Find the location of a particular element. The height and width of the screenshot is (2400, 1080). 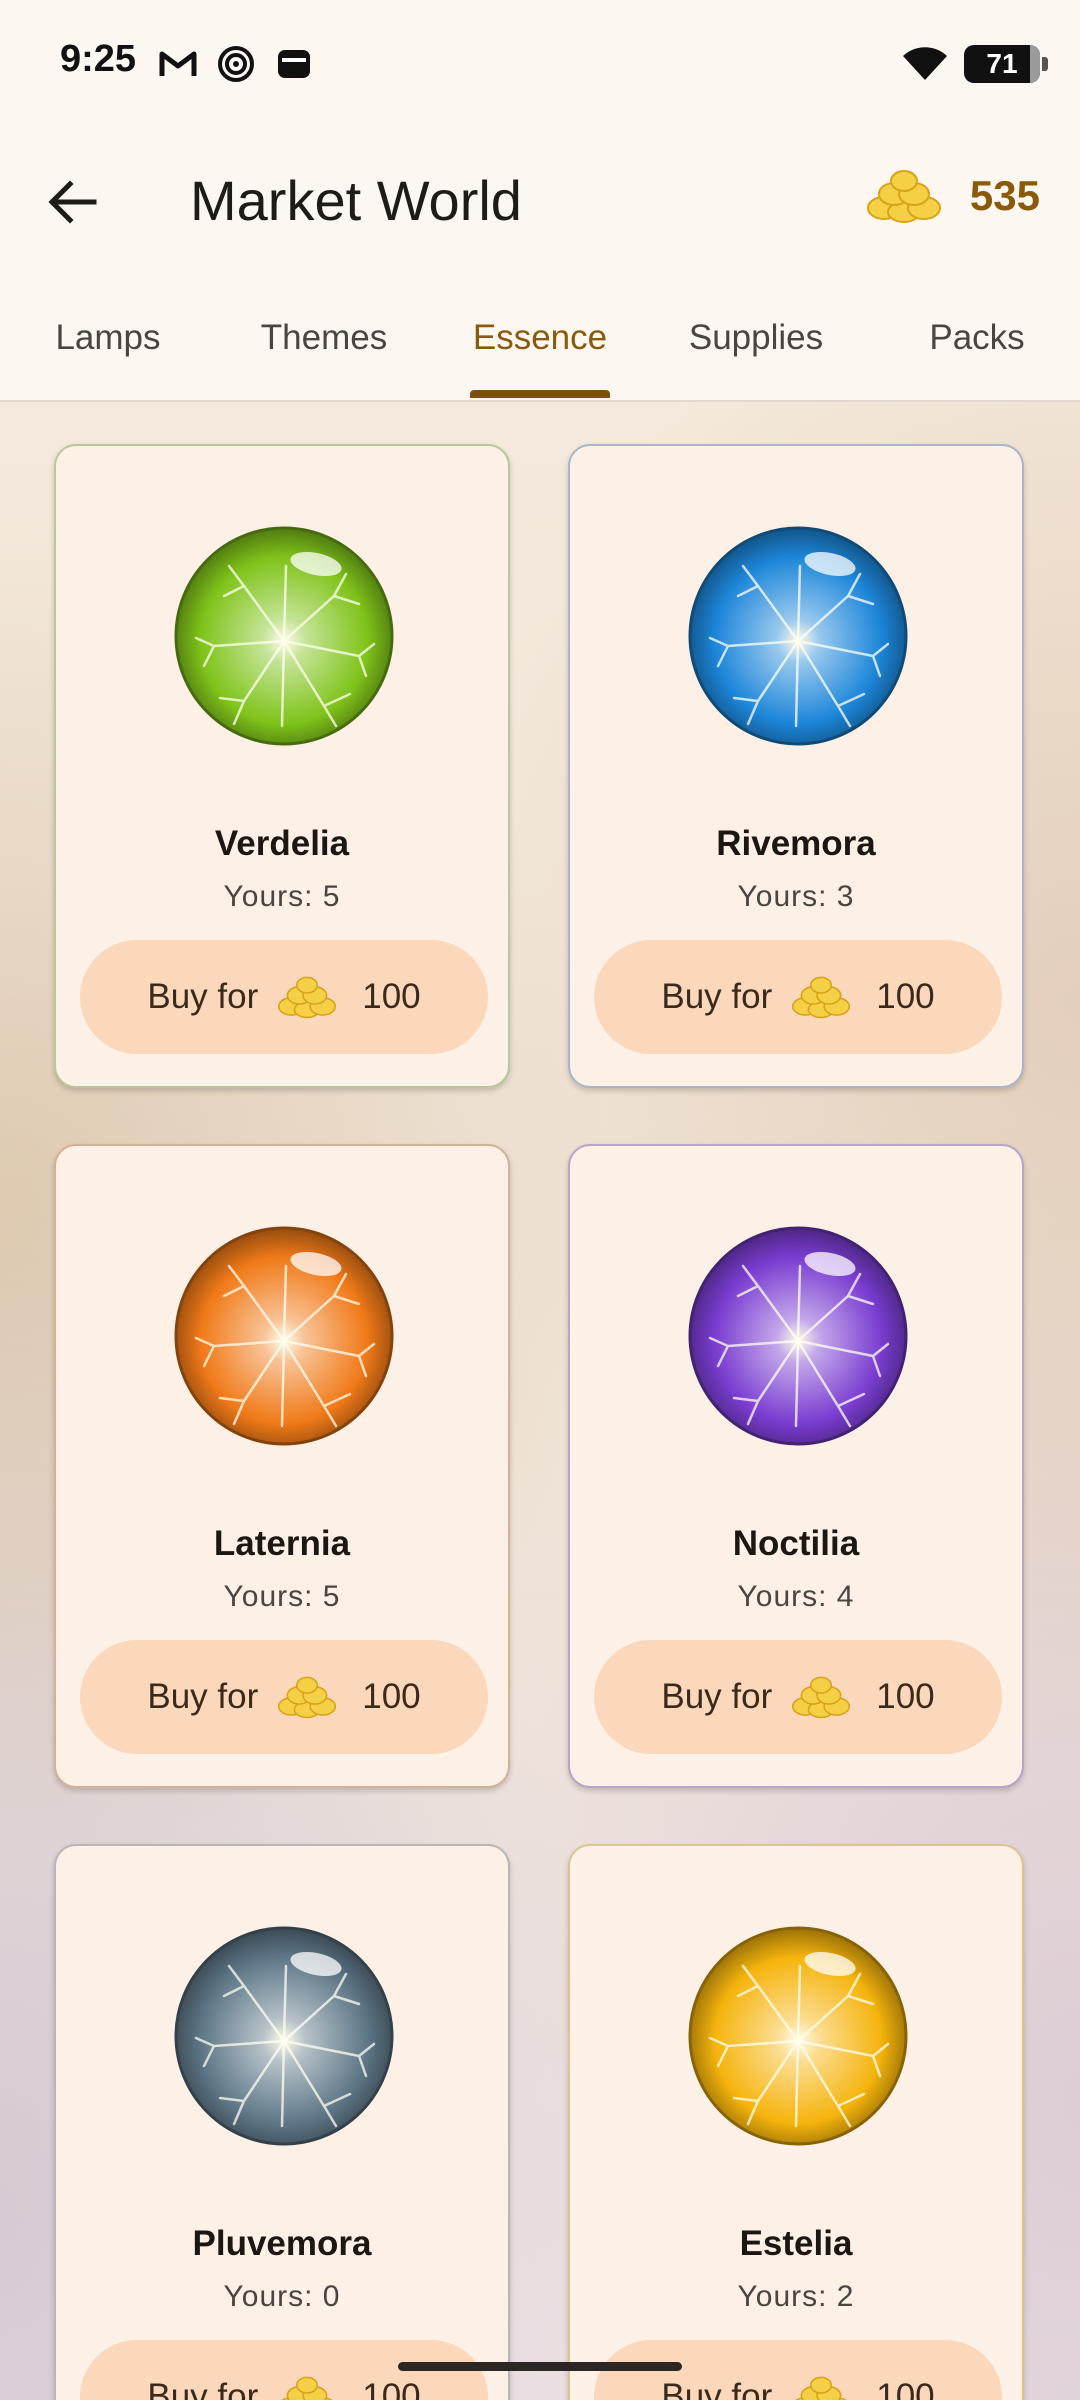

essence-card: Pluvemora Yours: 0 Buy for 100 is located at coordinates (282, 2122).